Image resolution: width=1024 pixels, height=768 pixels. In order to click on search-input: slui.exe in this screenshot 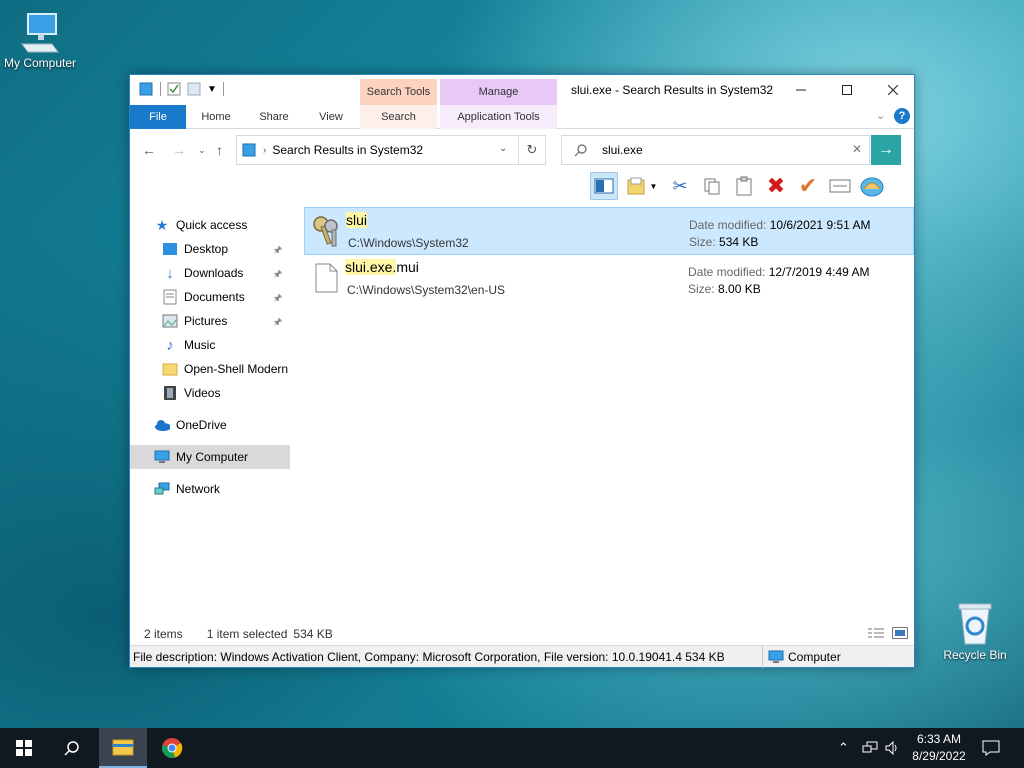, I will do `click(622, 150)`.